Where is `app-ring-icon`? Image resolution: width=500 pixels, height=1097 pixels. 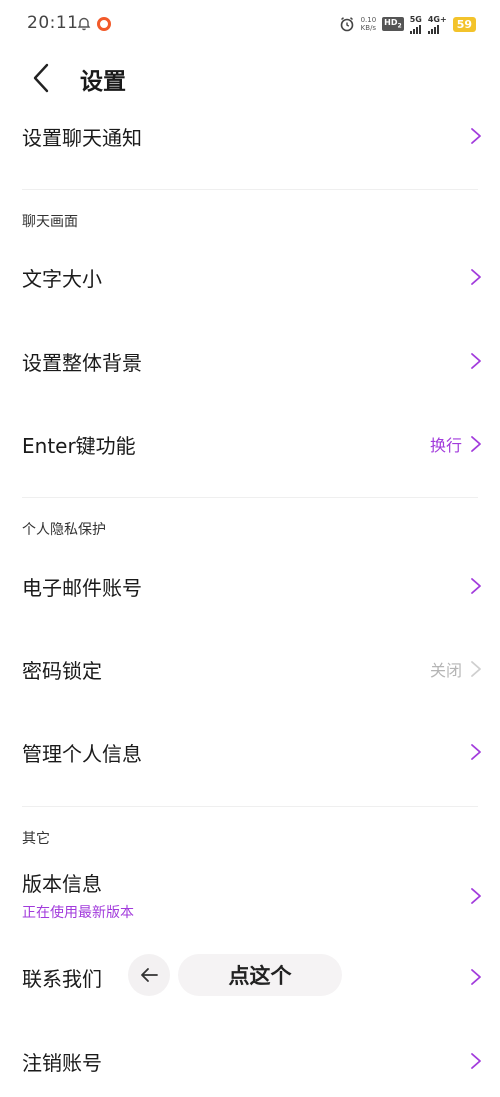
app-ring-icon is located at coordinates (104, 24).